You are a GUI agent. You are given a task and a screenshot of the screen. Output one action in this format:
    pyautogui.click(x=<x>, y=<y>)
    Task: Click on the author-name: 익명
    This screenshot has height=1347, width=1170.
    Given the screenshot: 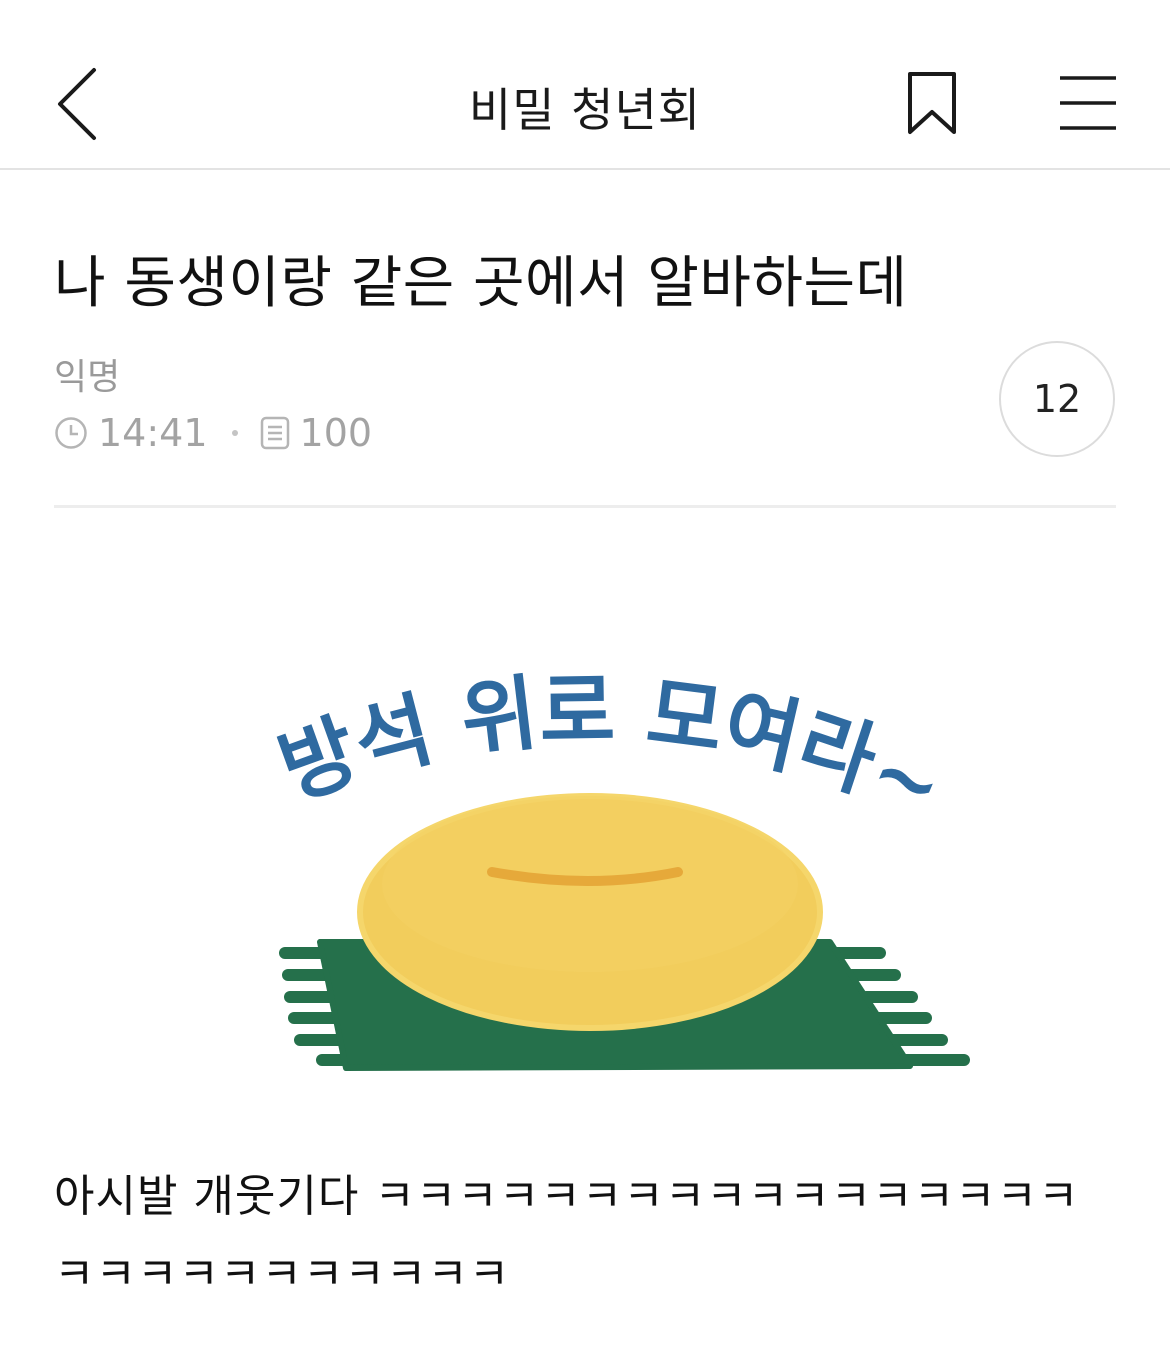 What is the action you would take?
    pyautogui.click(x=87, y=377)
    